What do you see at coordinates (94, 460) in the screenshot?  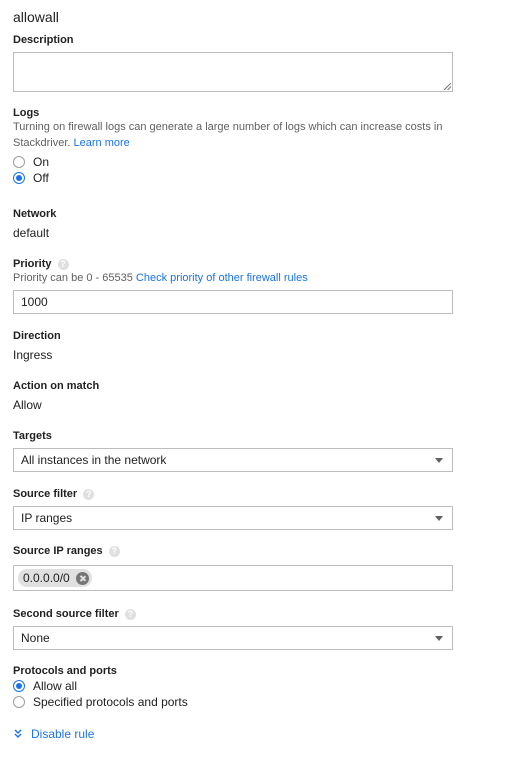 I see `targets-selected-value: All instances in the network` at bounding box center [94, 460].